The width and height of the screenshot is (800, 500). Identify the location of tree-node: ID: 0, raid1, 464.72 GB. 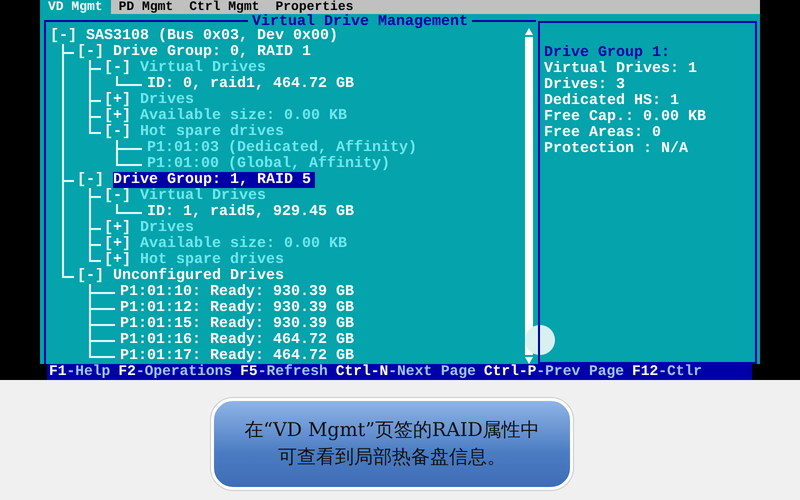
(250, 84).